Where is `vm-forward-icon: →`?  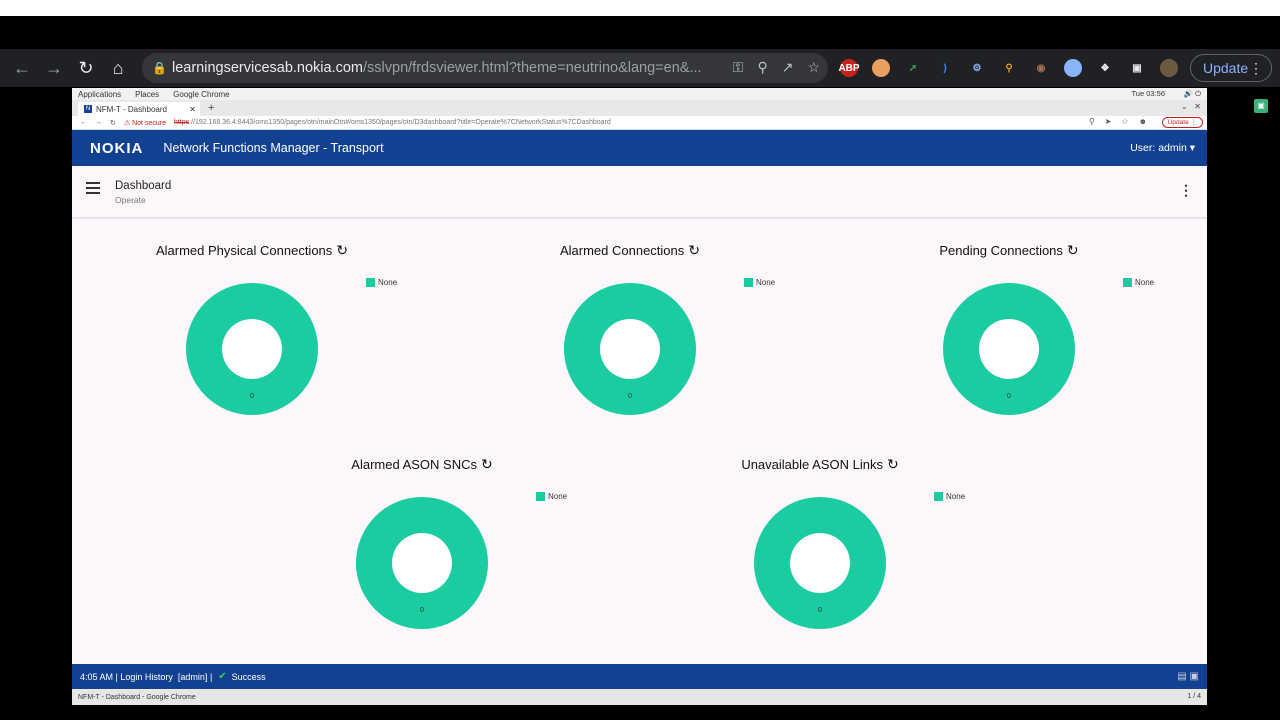
vm-forward-icon: → is located at coordinates (98, 122).